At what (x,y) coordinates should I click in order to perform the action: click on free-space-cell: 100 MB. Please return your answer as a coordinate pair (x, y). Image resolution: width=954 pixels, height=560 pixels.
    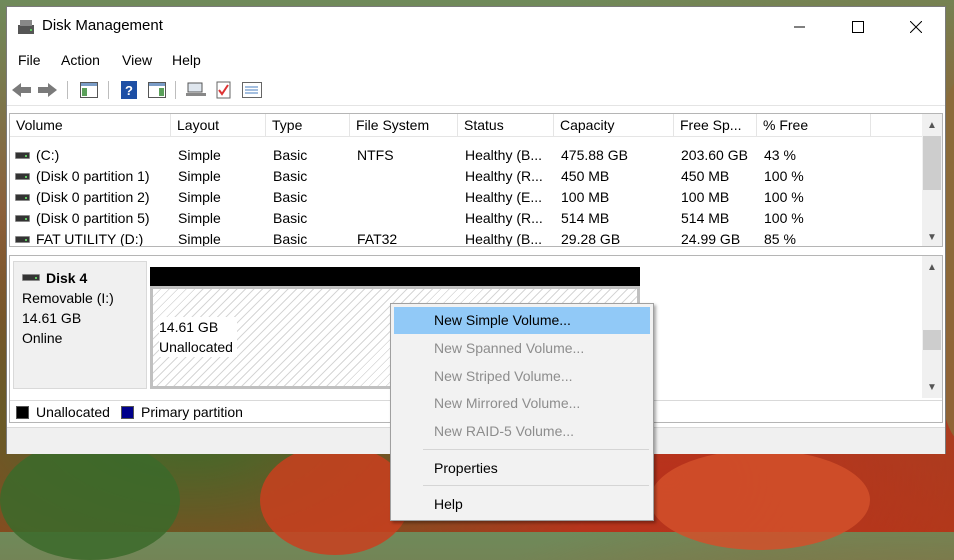
    Looking at the image, I should click on (705, 197).